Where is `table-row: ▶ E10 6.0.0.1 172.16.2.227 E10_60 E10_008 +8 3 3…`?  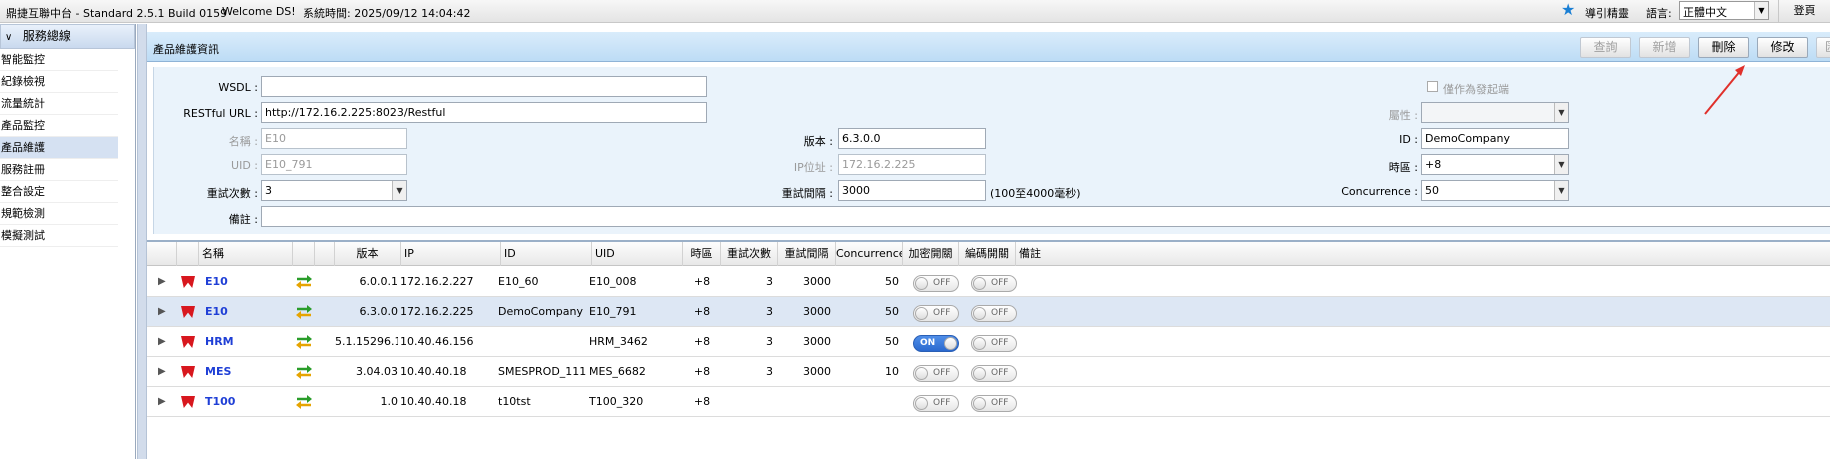 table-row: ▶ E10 6.0.0.1 172.16.2.227 E10_60 E10_008 +8 3 3… is located at coordinates (988, 282).